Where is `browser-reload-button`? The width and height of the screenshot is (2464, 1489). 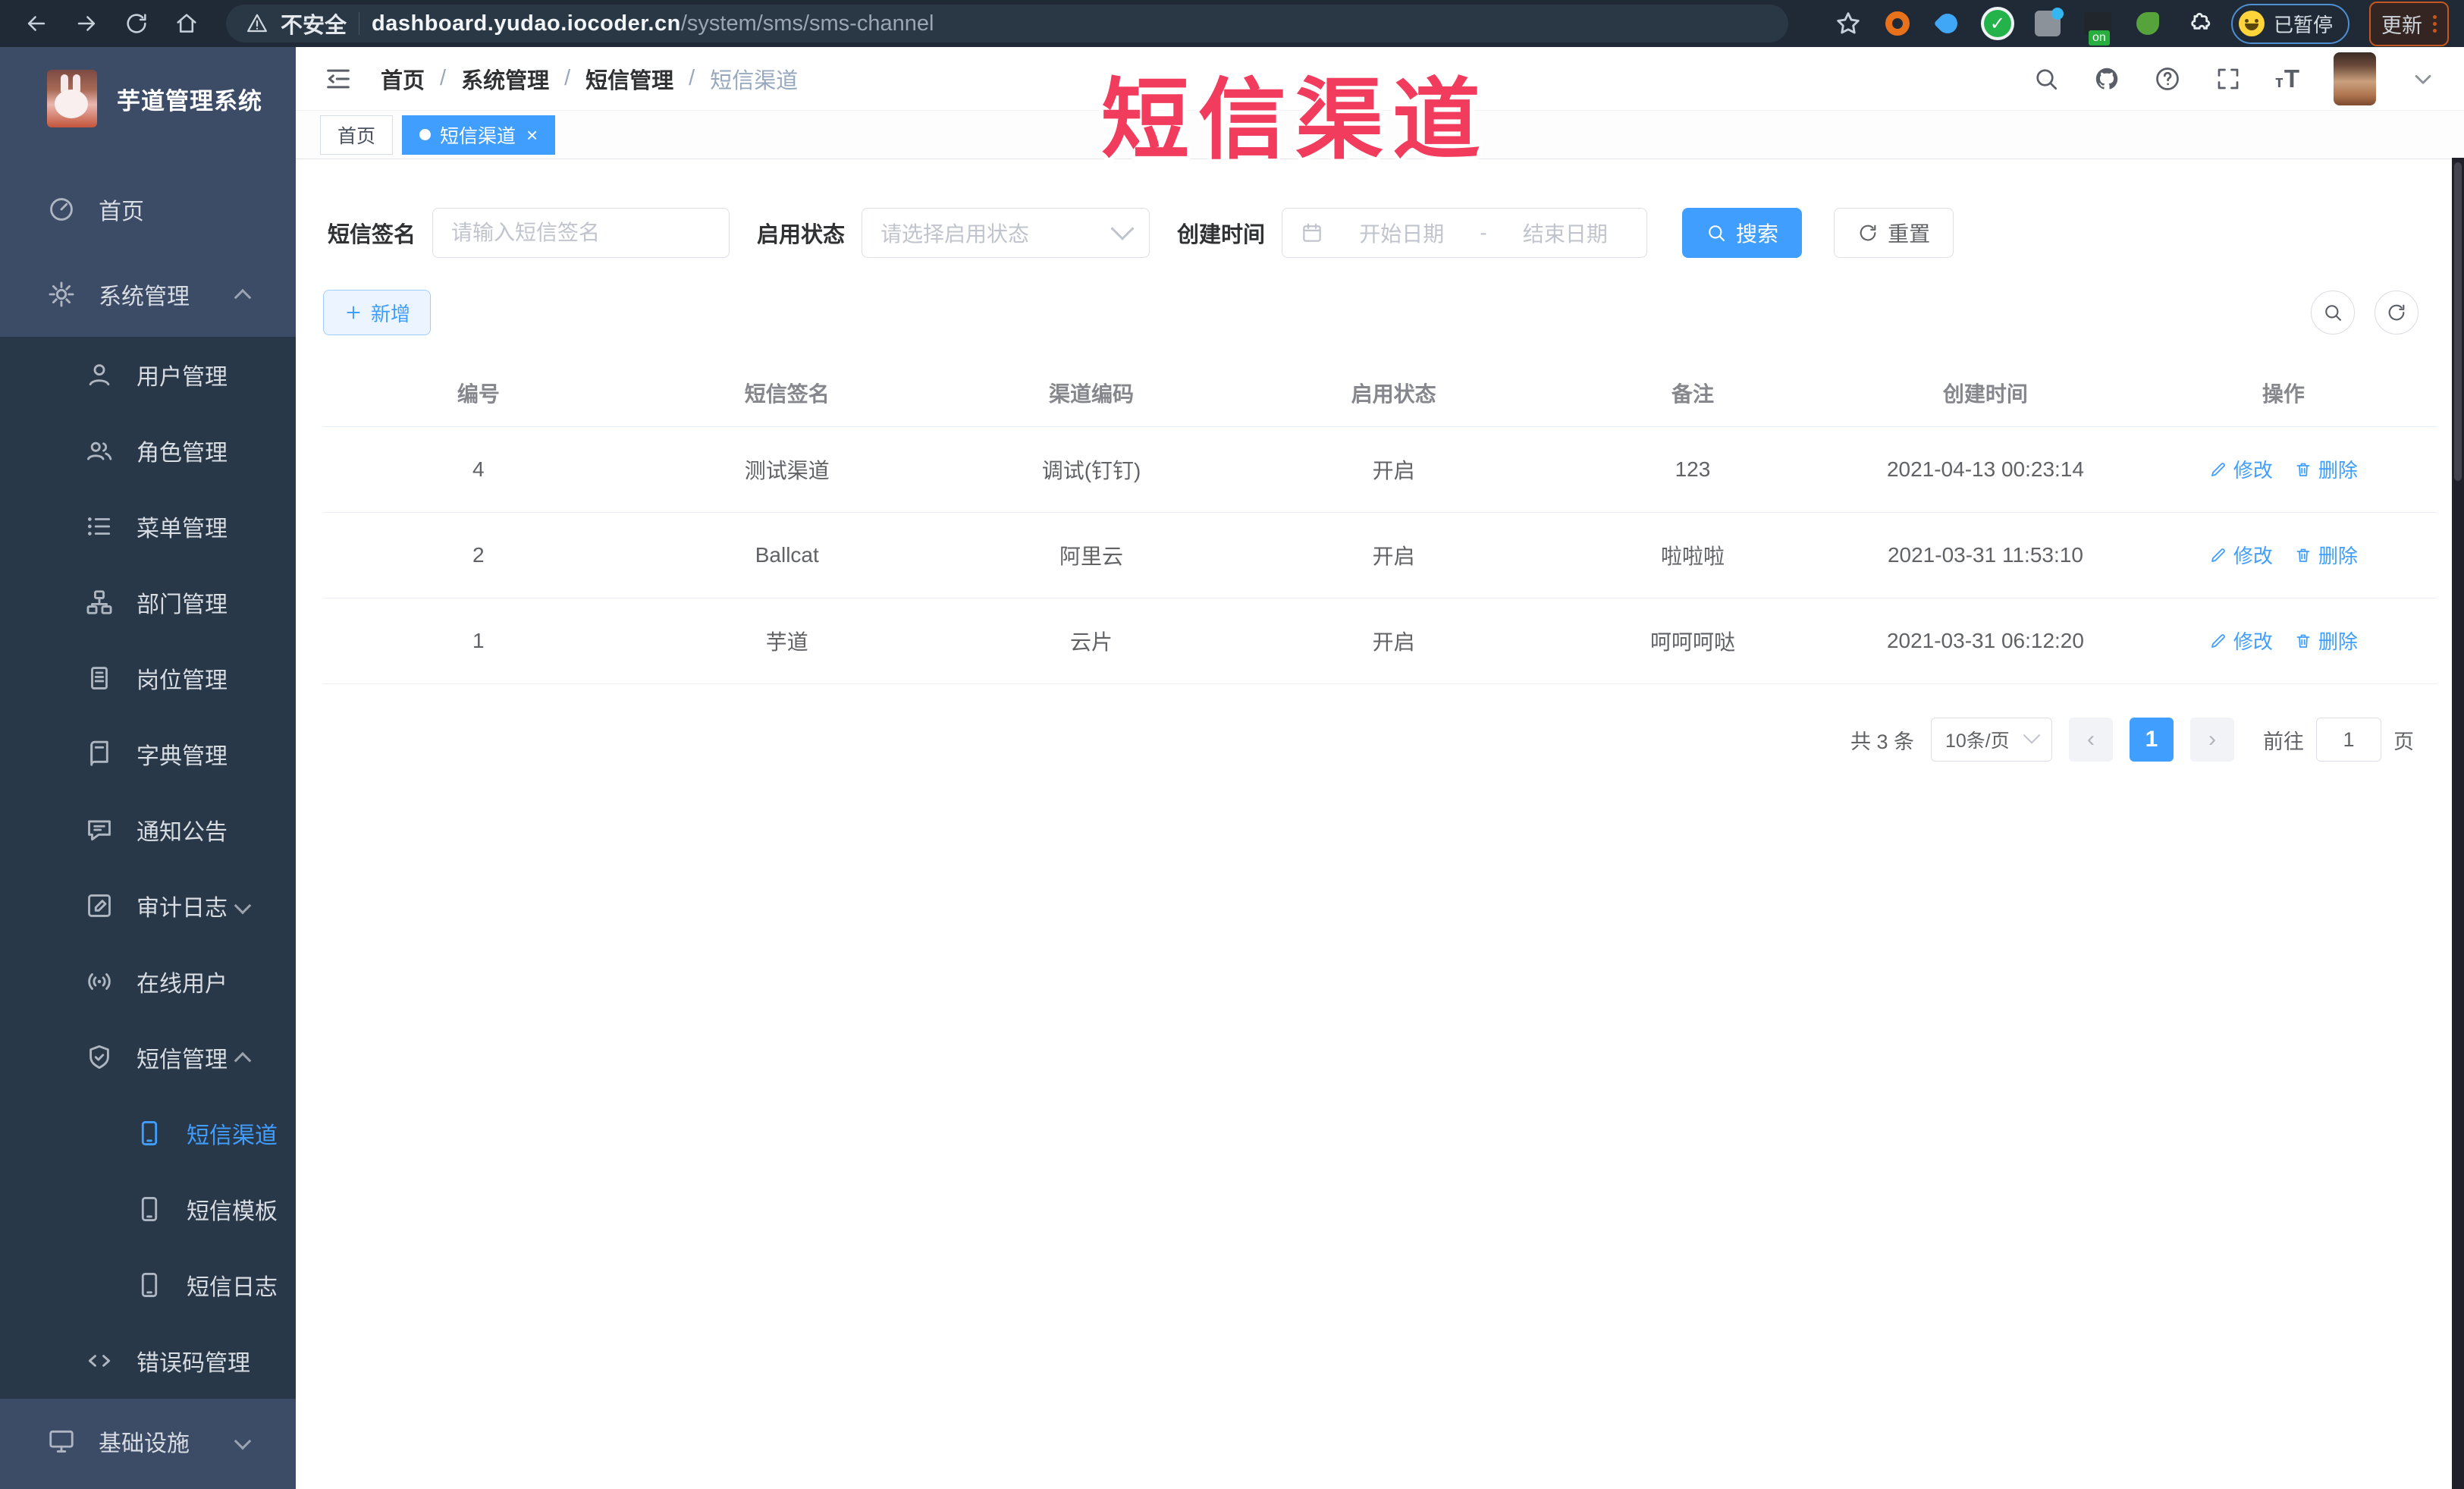 browser-reload-button is located at coordinates (137, 23).